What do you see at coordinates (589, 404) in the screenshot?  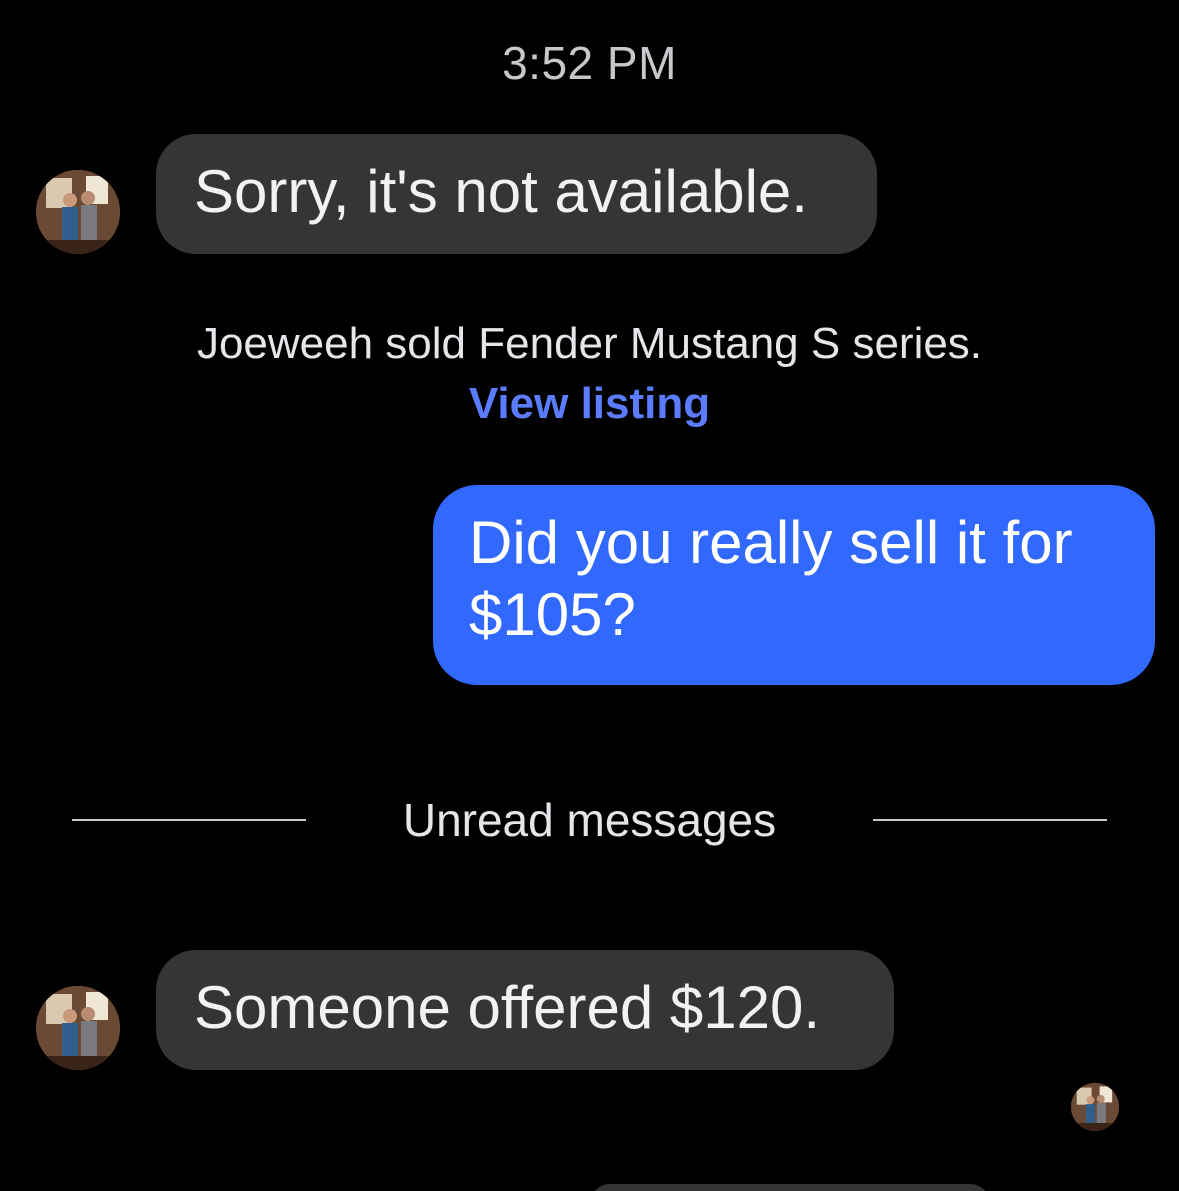 I see `view-listing-link: View listing` at bounding box center [589, 404].